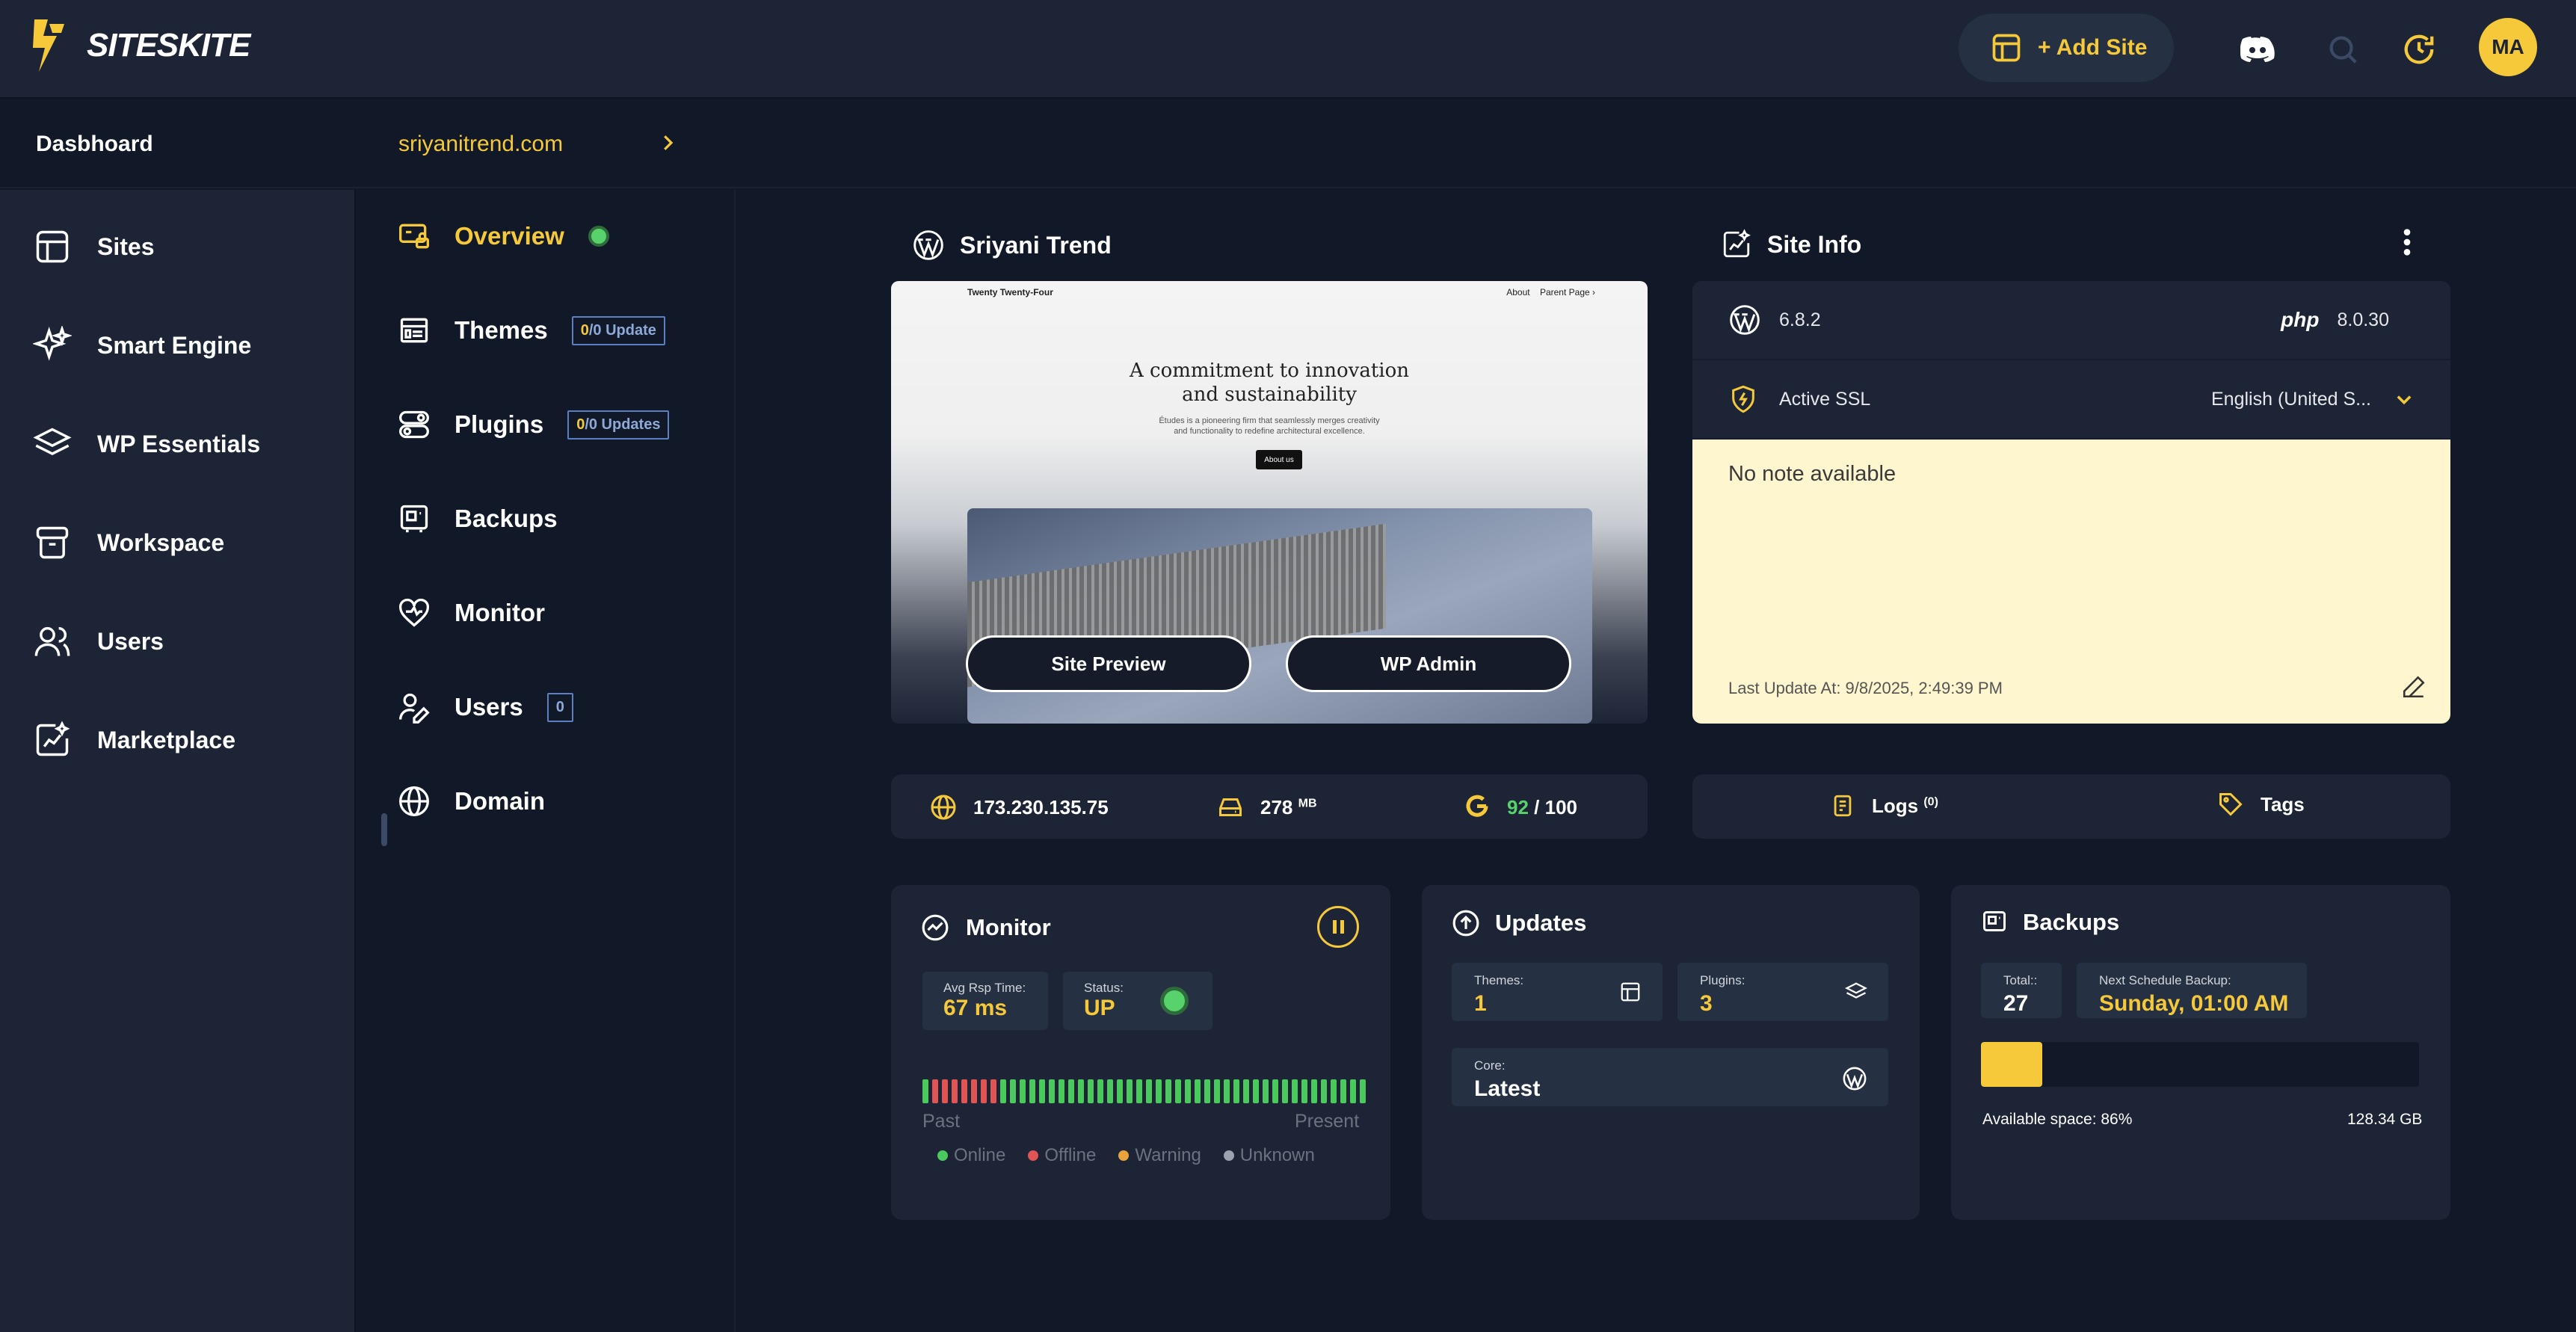 The image size is (2576, 1332). What do you see at coordinates (384, 830) in the screenshot?
I see `subnav-scrollbar` at bounding box center [384, 830].